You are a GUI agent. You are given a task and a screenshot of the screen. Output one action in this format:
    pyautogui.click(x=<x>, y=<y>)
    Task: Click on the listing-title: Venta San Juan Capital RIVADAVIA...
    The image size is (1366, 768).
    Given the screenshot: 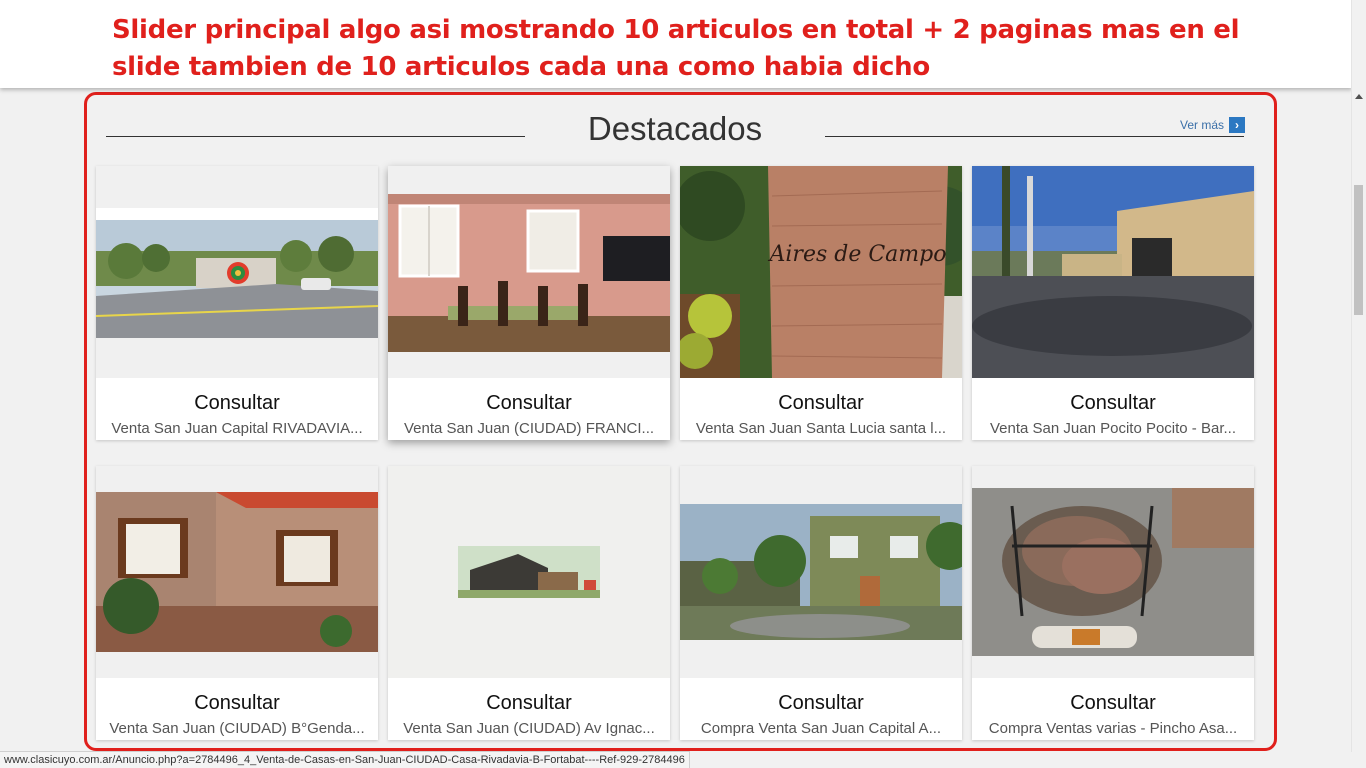 What is the action you would take?
    pyautogui.click(x=237, y=430)
    